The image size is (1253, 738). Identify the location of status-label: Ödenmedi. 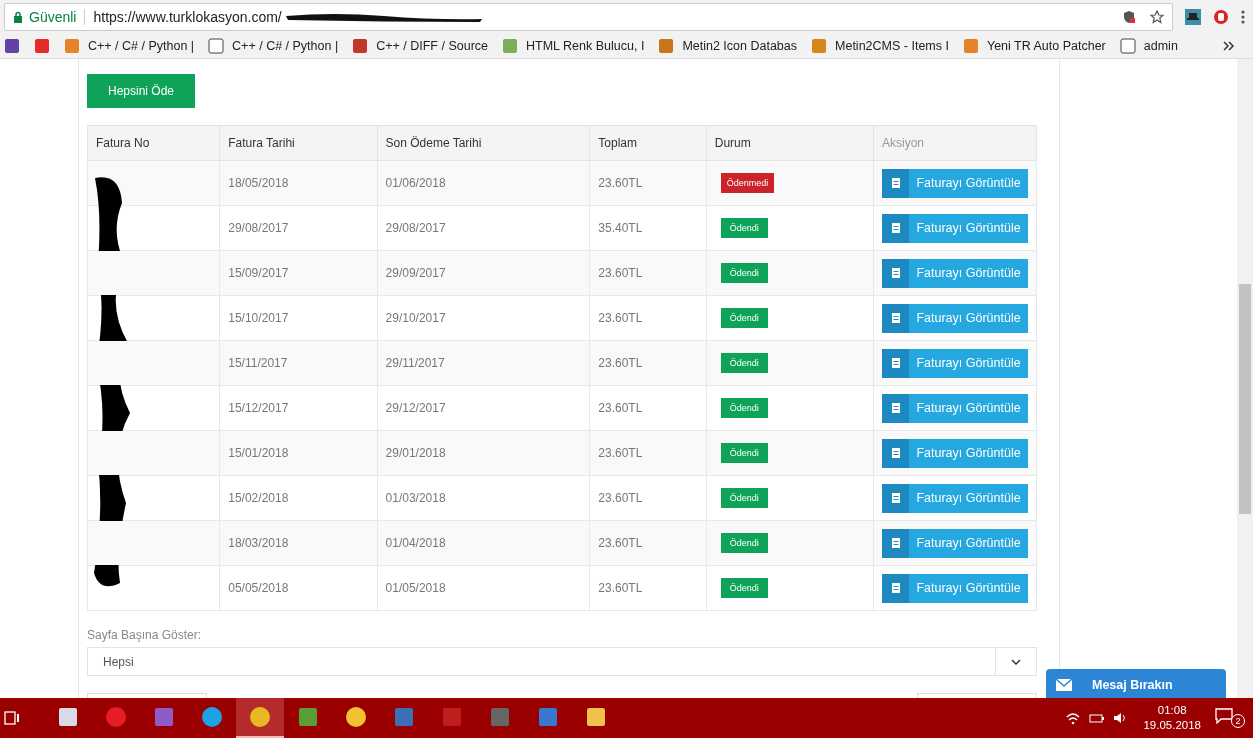
(747, 183).